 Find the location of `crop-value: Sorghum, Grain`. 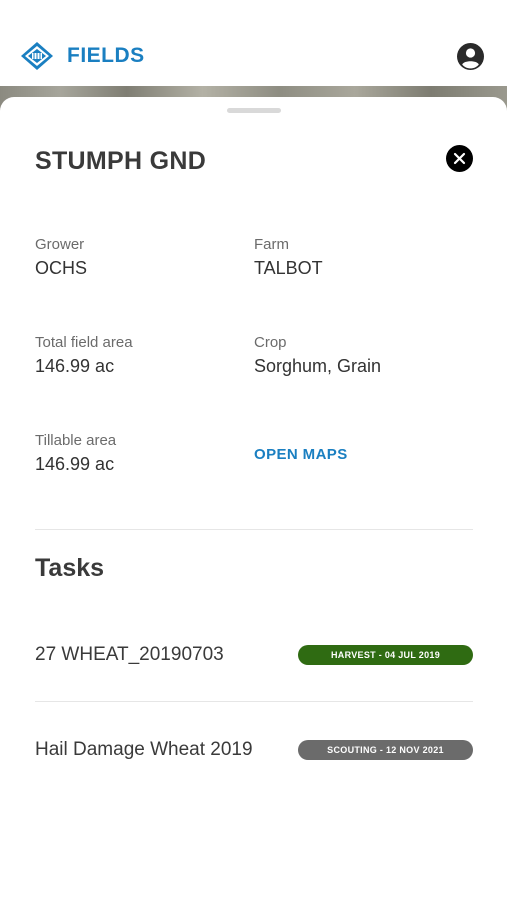

crop-value: Sorghum, Grain is located at coordinates (318, 366).